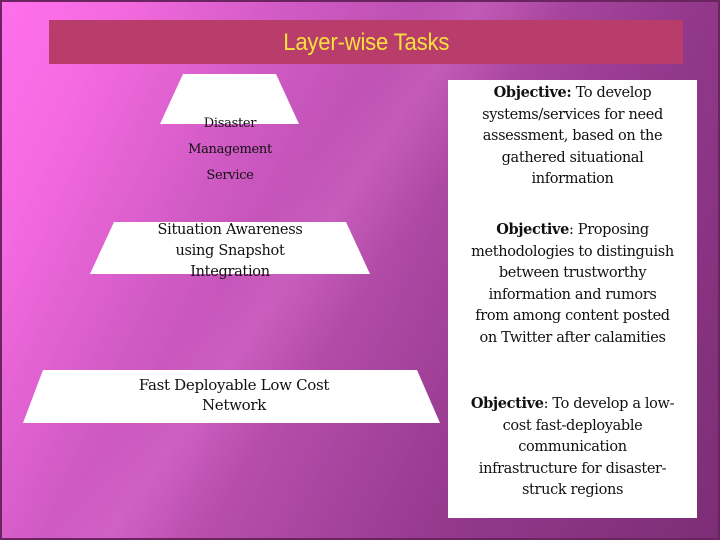 The image size is (720, 540). I want to click on objective-line: information, so click(572, 179).